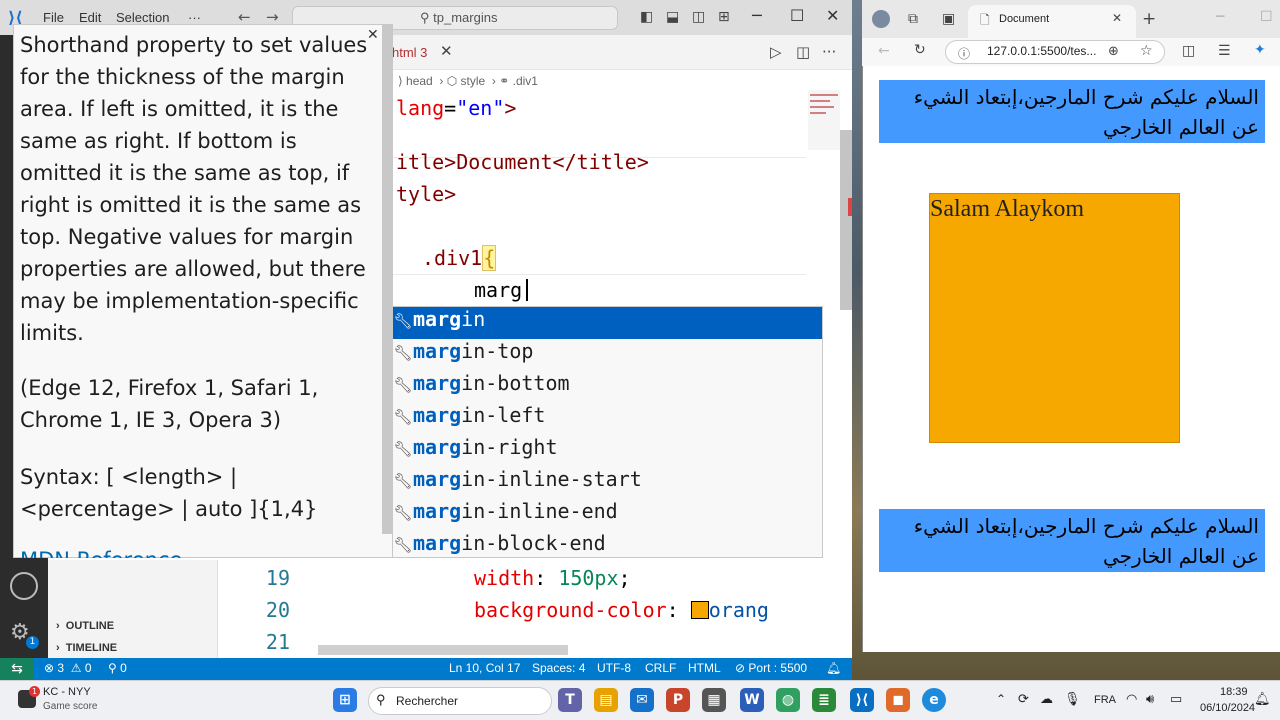 The width and height of the screenshot is (1280, 720). What do you see at coordinates (1224, 51) in the screenshot?
I see `favorites-icon: ☰` at bounding box center [1224, 51].